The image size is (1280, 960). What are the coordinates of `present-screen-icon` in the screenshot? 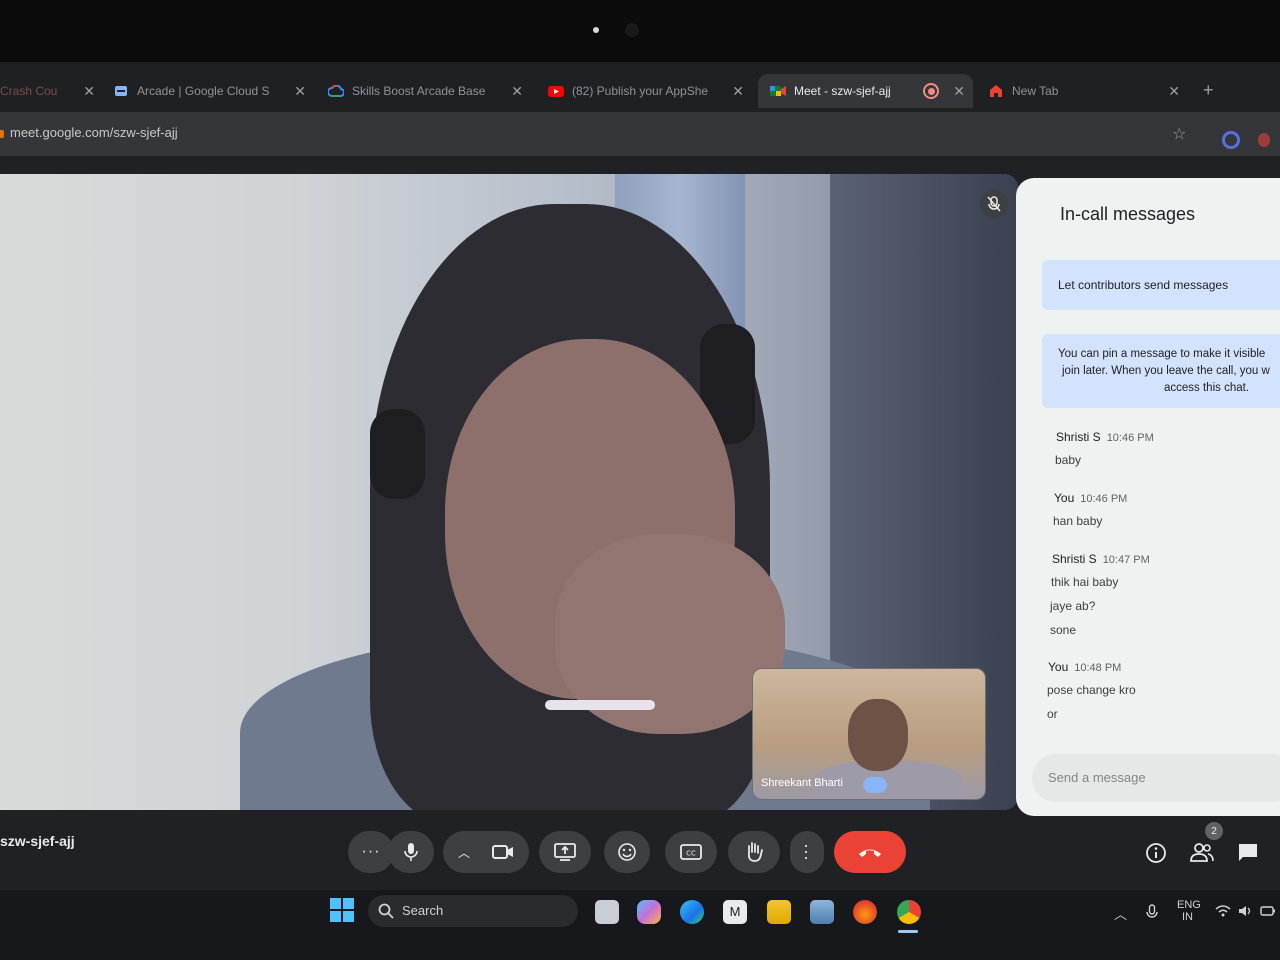 It's located at (565, 852).